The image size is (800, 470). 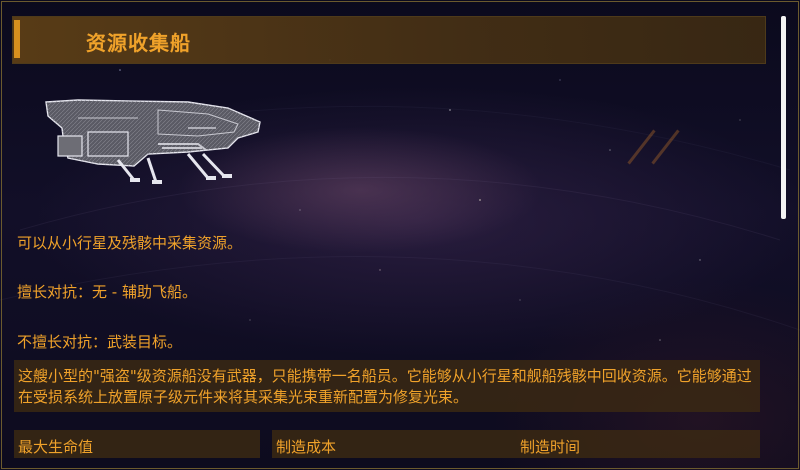 What do you see at coordinates (550, 447) in the screenshot?
I see `build-time-label: 制造时间` at bounding box center [550, 447].